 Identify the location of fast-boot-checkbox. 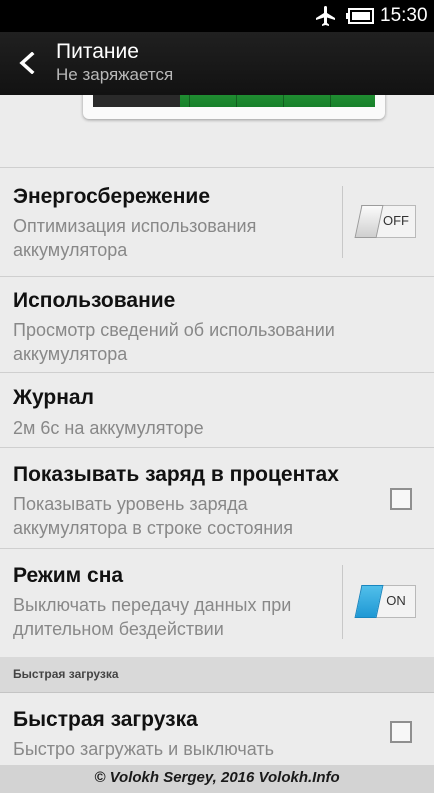
(401, 732).